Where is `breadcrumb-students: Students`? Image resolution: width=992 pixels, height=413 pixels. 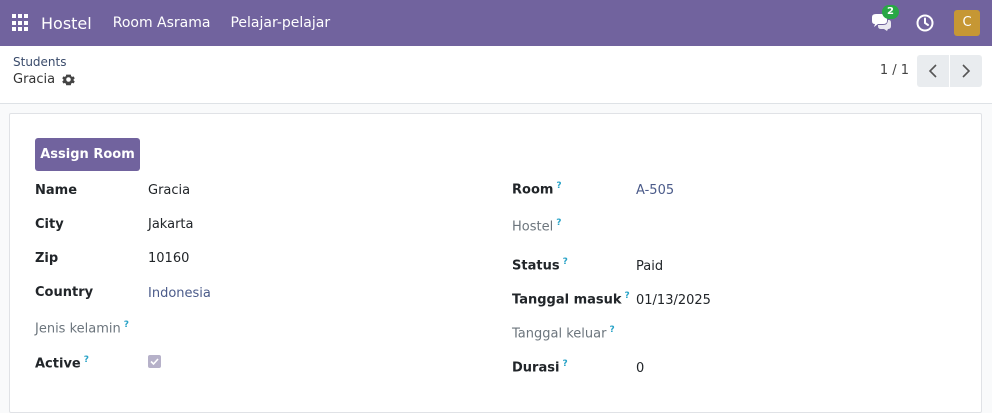 breadcrumb-students: Students is located at coordinates (40, 62).